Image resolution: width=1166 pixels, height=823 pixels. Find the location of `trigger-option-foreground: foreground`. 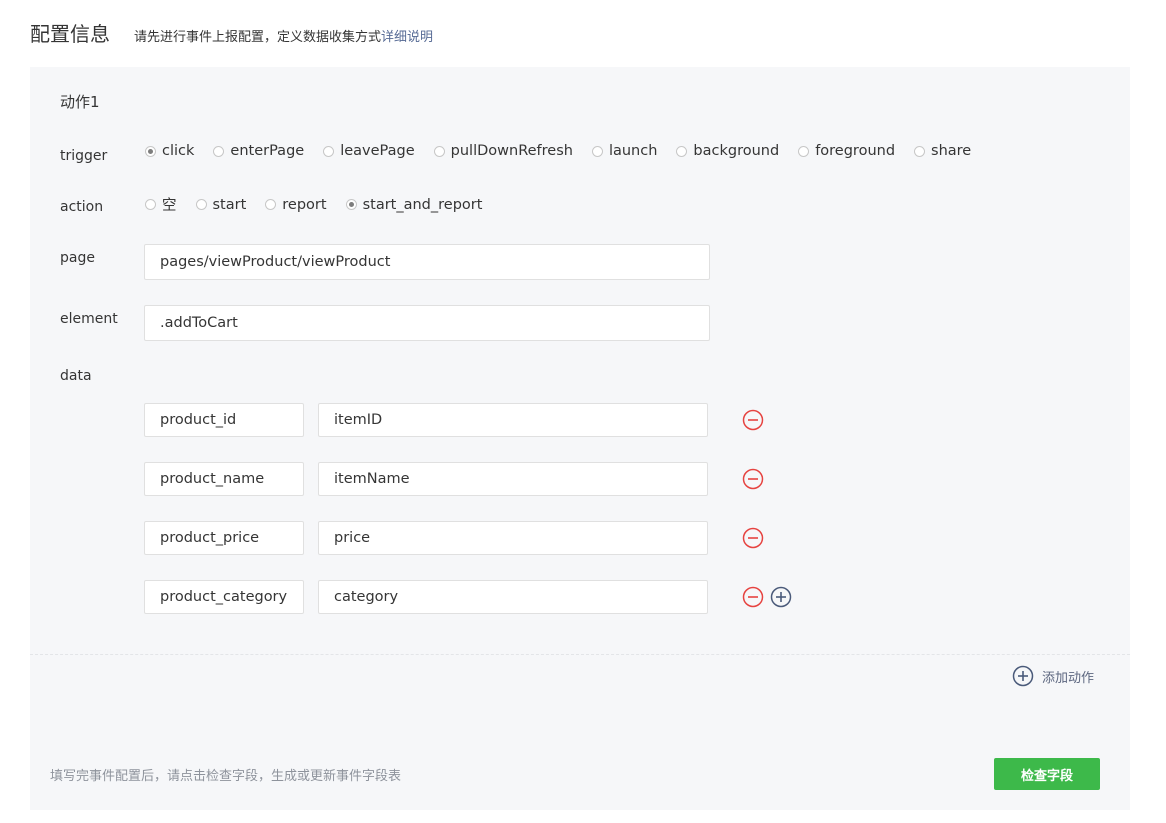

trigger-option-foreground: foreground is located at coordinates (846, 151).